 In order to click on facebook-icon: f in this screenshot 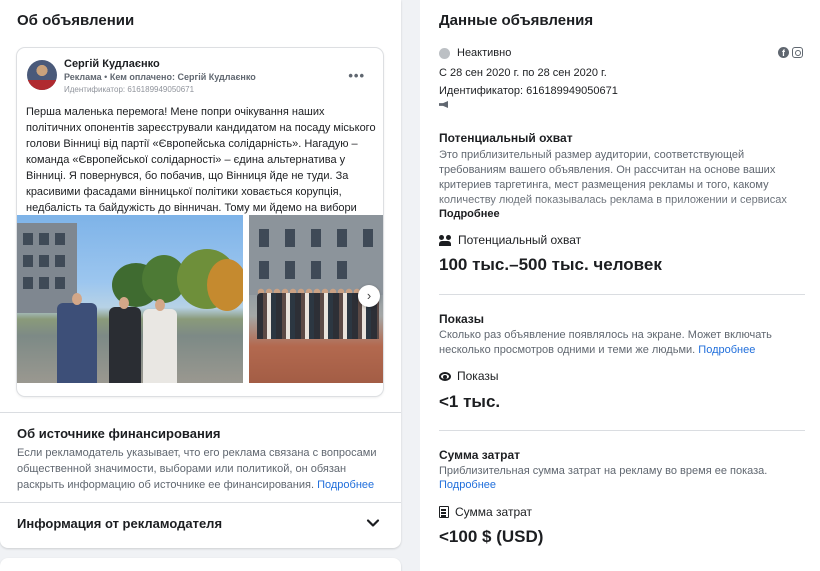, I will do `click(783, 52)`.